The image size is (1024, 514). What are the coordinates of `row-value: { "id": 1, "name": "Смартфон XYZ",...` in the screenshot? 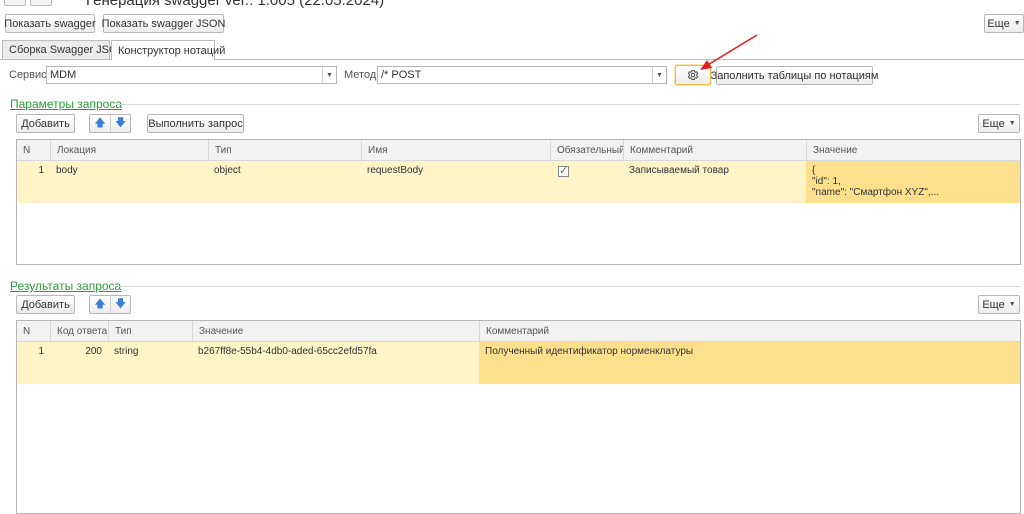 It's located at (913, 182).